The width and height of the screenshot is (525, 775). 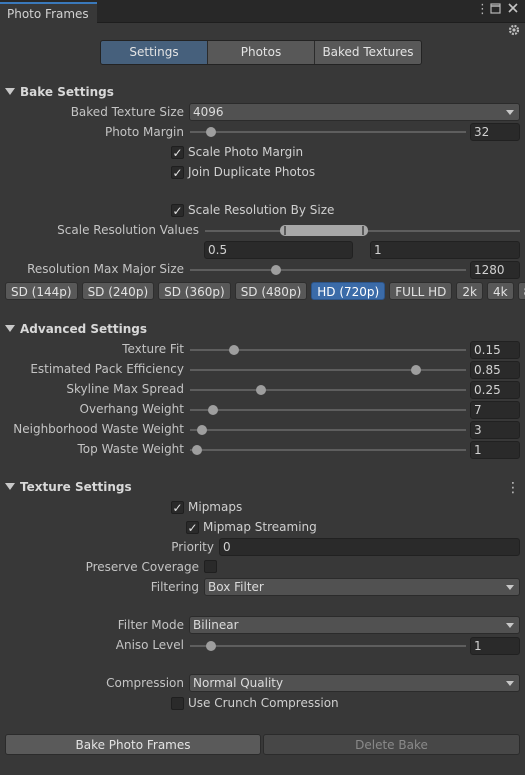 I want to click on delete-bake-button: Delete Bake, so click(x=391, y=744).